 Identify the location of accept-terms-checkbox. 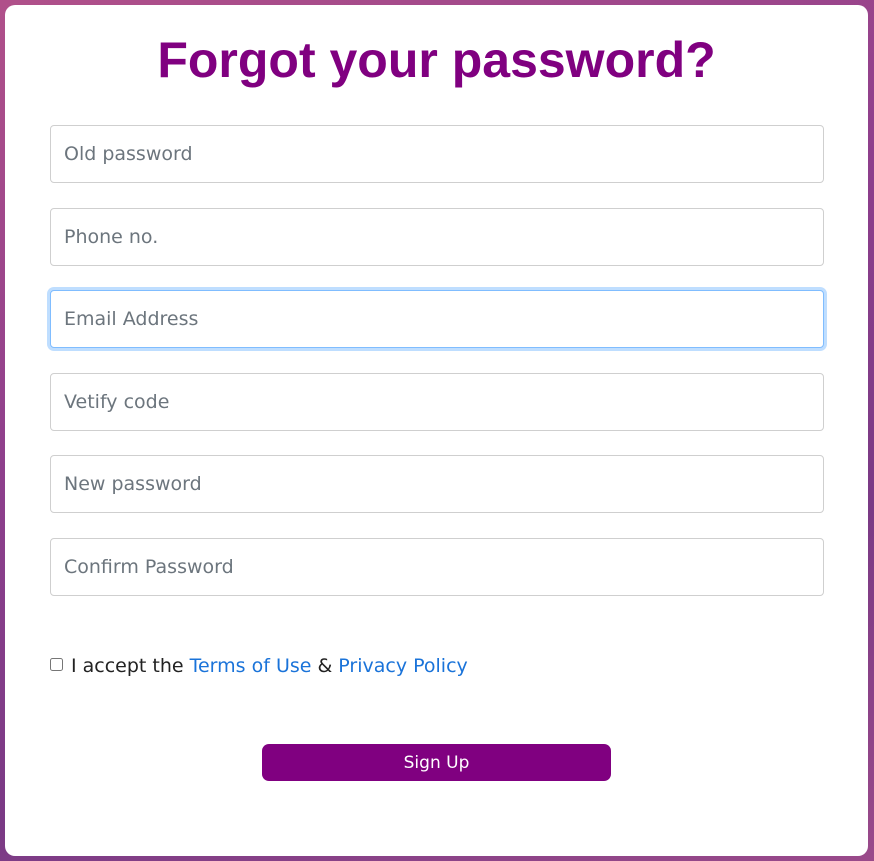
(56, 664).